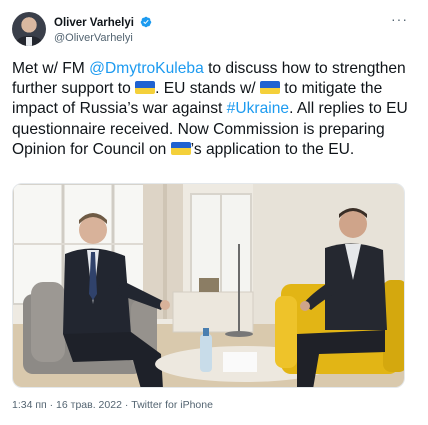  I want to click on author-handle: @OliverVarhelyi, so click(103, 38).